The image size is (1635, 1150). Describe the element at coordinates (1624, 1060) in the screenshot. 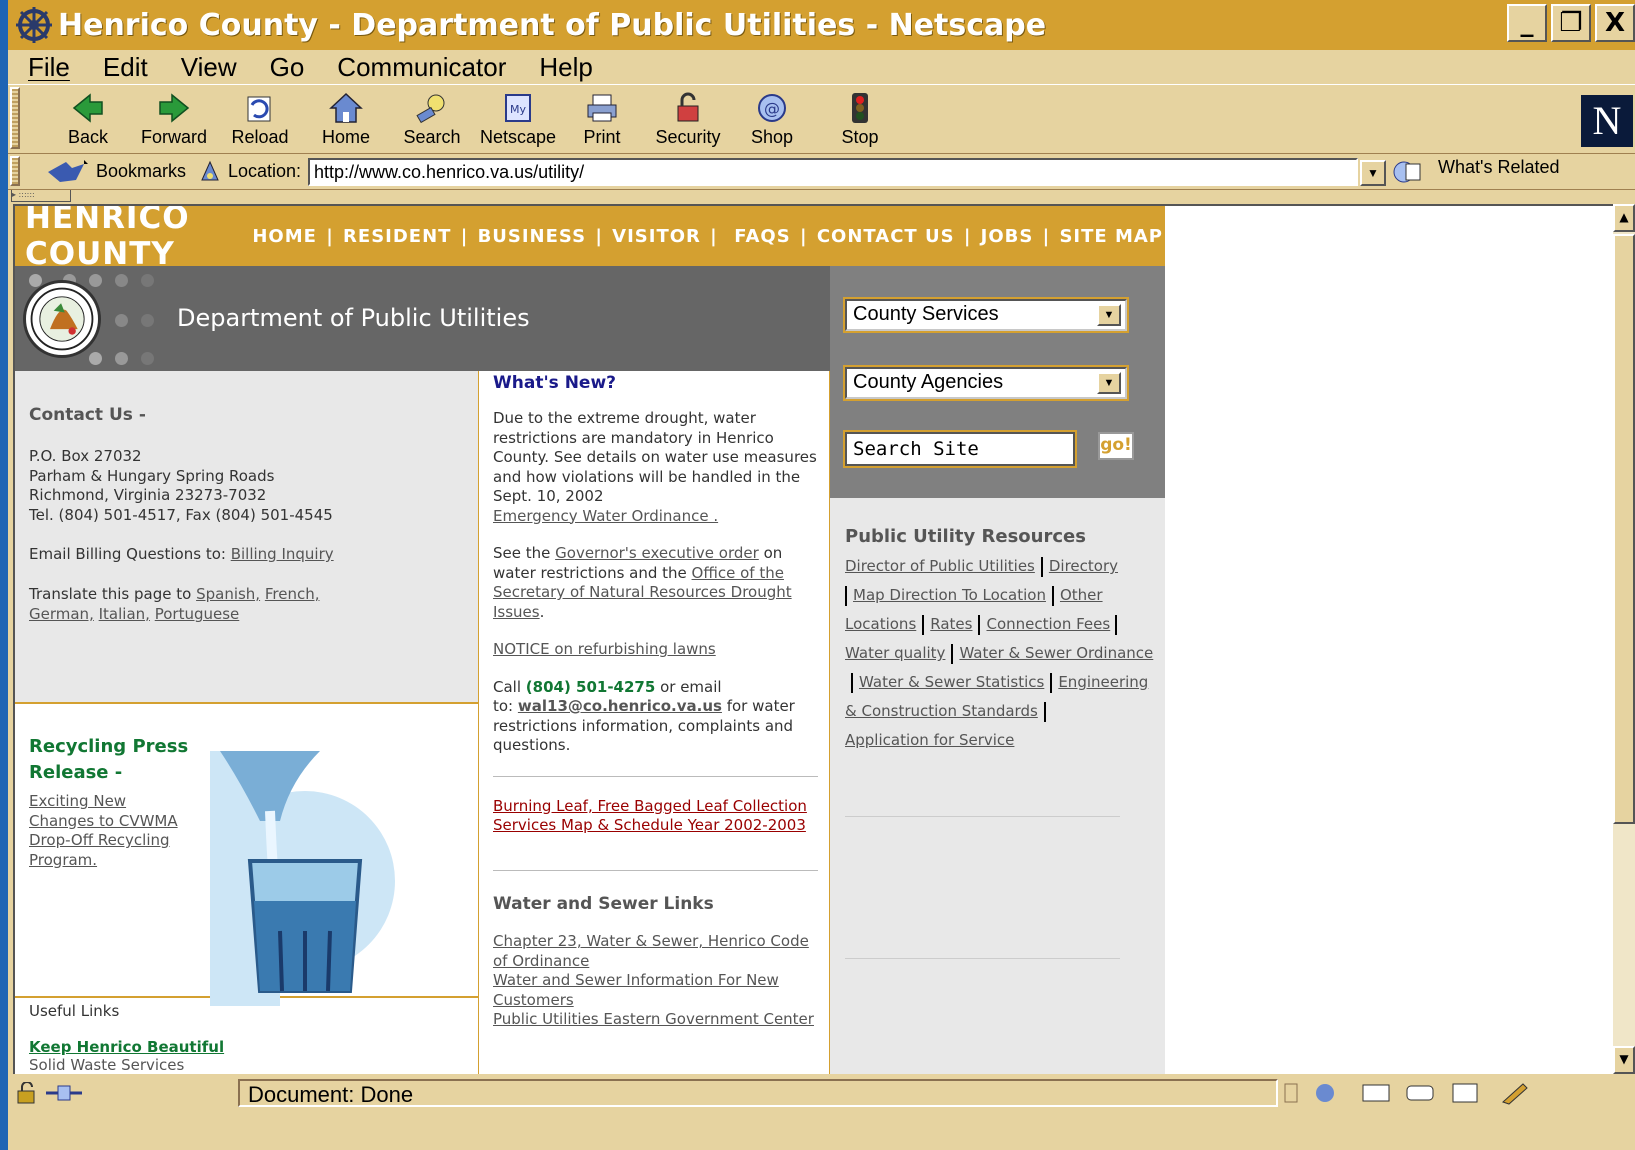

I see `scroll-down-arrow-icon: ▼` at that location.